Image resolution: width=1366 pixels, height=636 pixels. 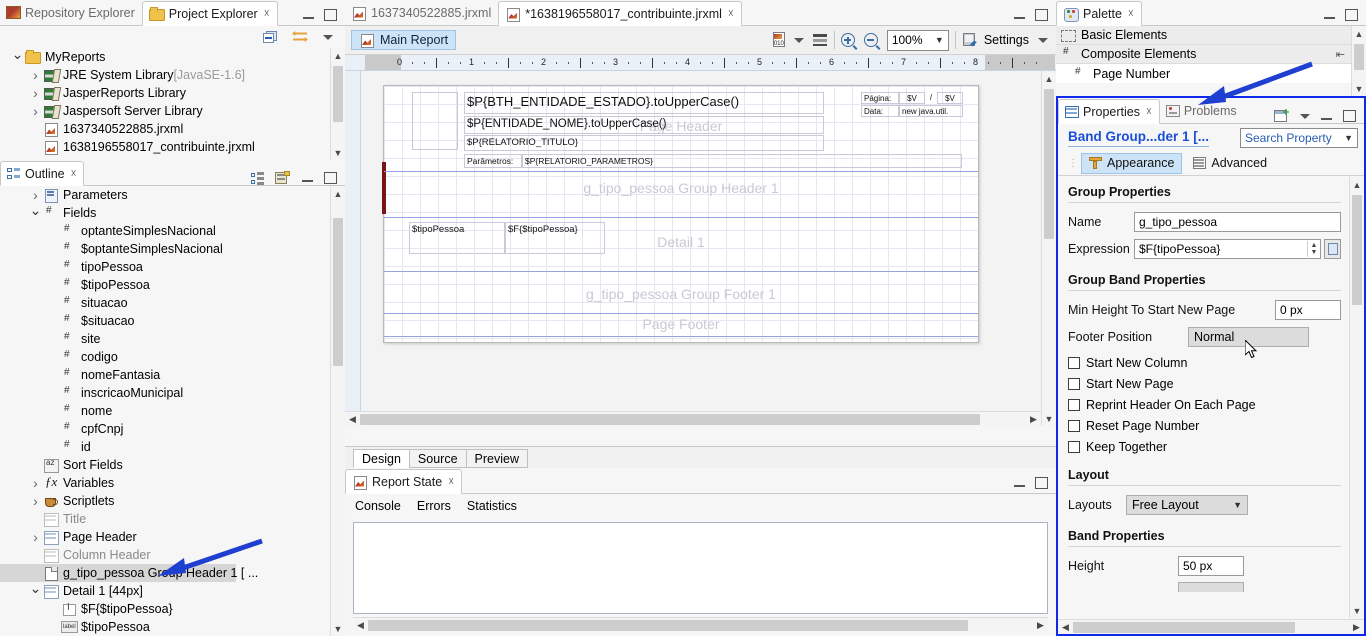 I want to click on checkbox-keep-together: Keep Together, so click(x=1204, y=447).